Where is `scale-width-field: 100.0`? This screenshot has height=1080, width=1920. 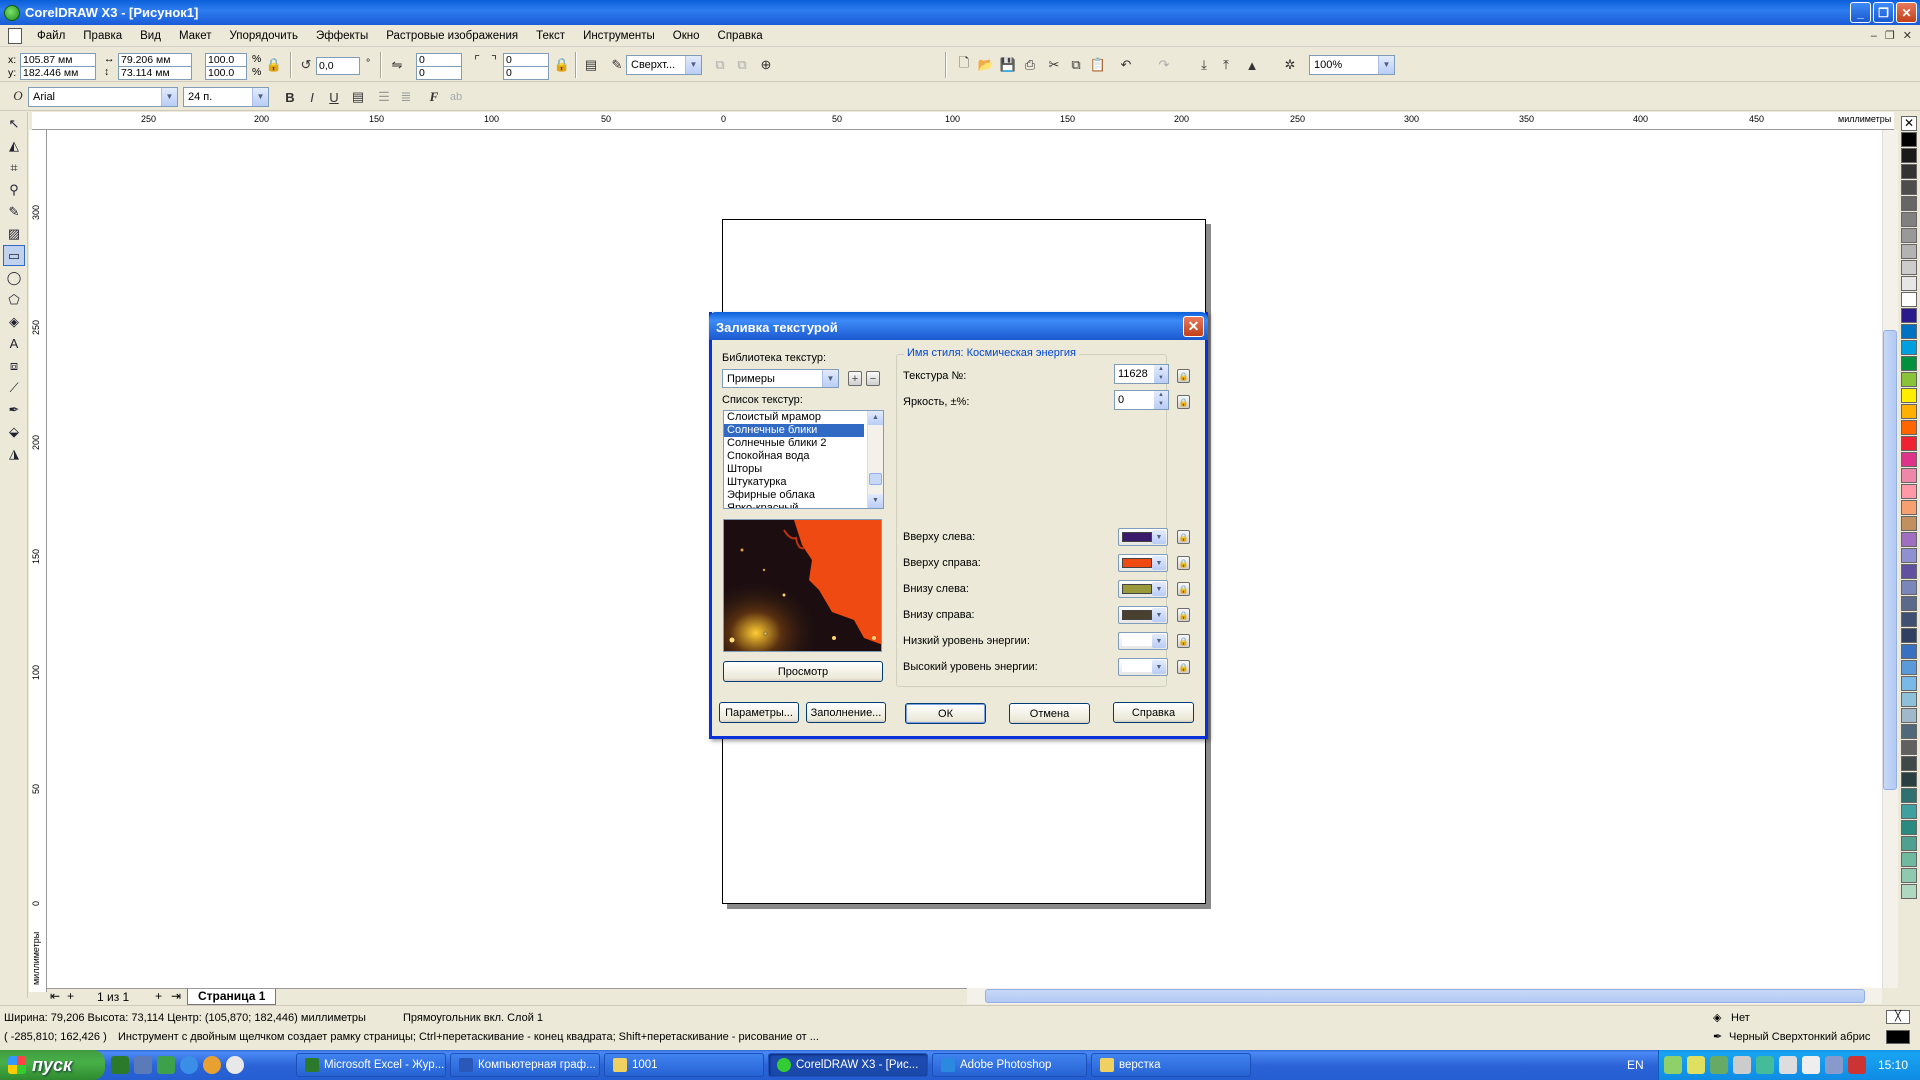 scale-width-field: 100.0 is located at coordinates (226, 60).